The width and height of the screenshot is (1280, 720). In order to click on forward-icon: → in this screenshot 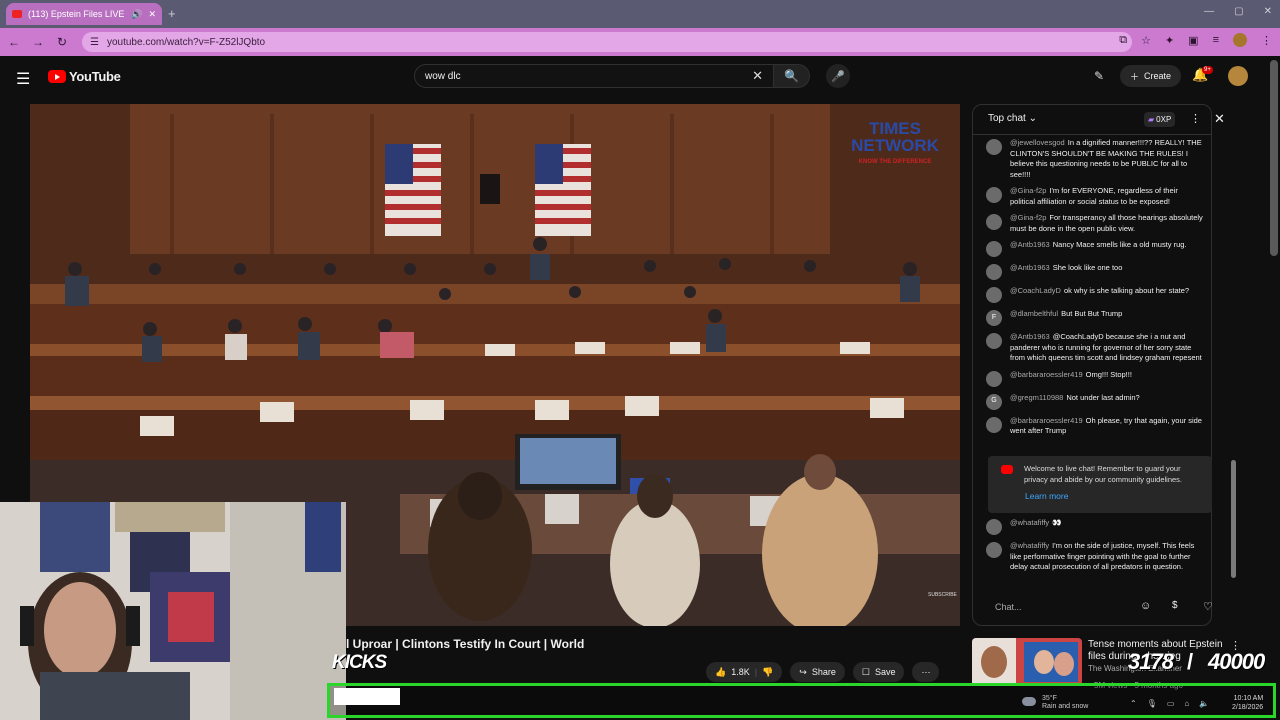, I will do `click(38, 42)`.